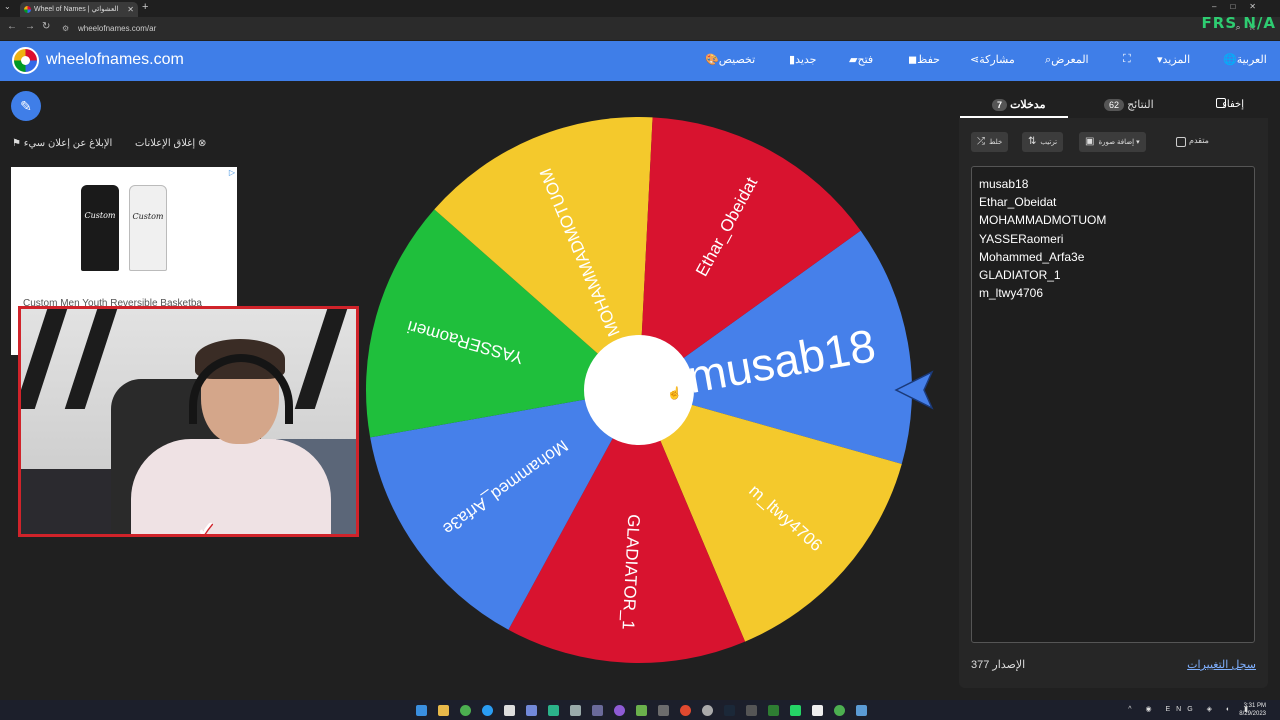 This screenshot has height=720, width=1280. I want to click on wheel-pointer-icon, so click(914, 390).